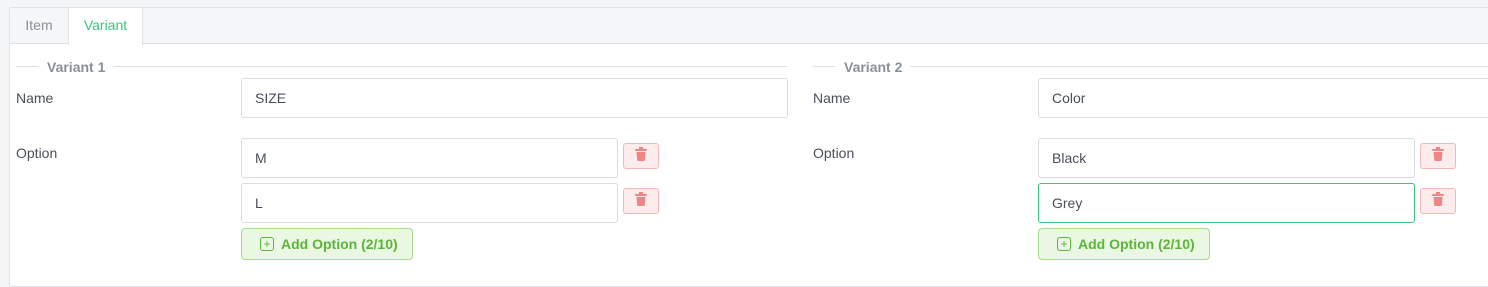 The image size is (1488, 287). What do you see at coordinates (35, 98) in the screenshot?
I see `variant-1-name-label: Name` at bounding box center [35, 98].